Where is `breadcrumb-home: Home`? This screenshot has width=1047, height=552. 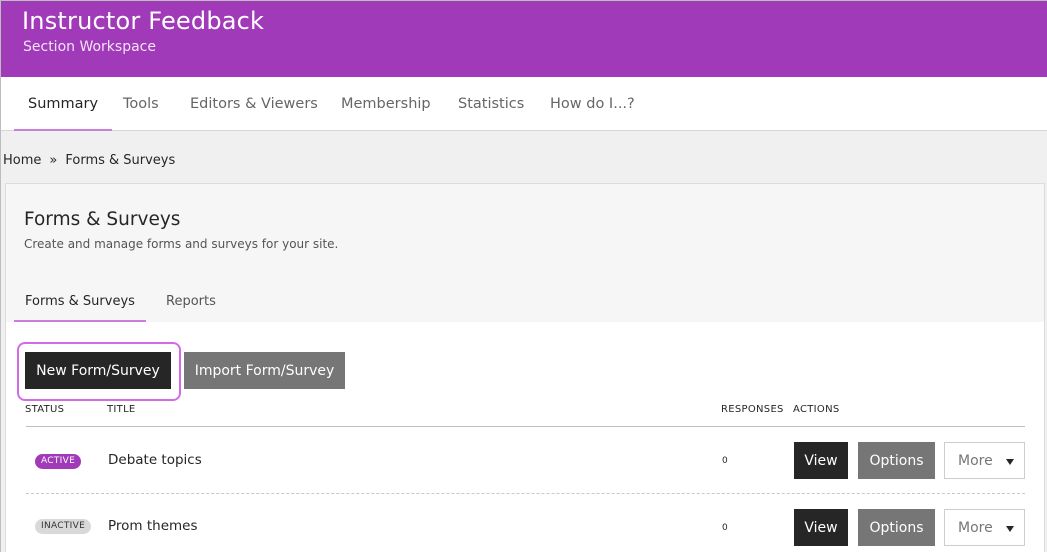
breadcrumb-home: Home is located at coordinates (22, 160).